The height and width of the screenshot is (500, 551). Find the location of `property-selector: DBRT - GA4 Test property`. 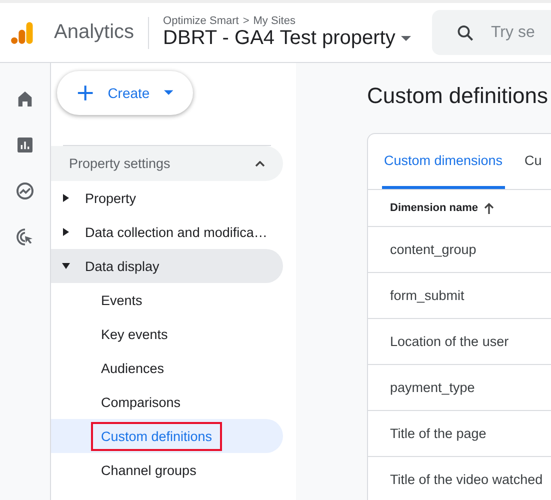

property-selector: DBRT - GA4 Test property is located at coordinates (287, 38).